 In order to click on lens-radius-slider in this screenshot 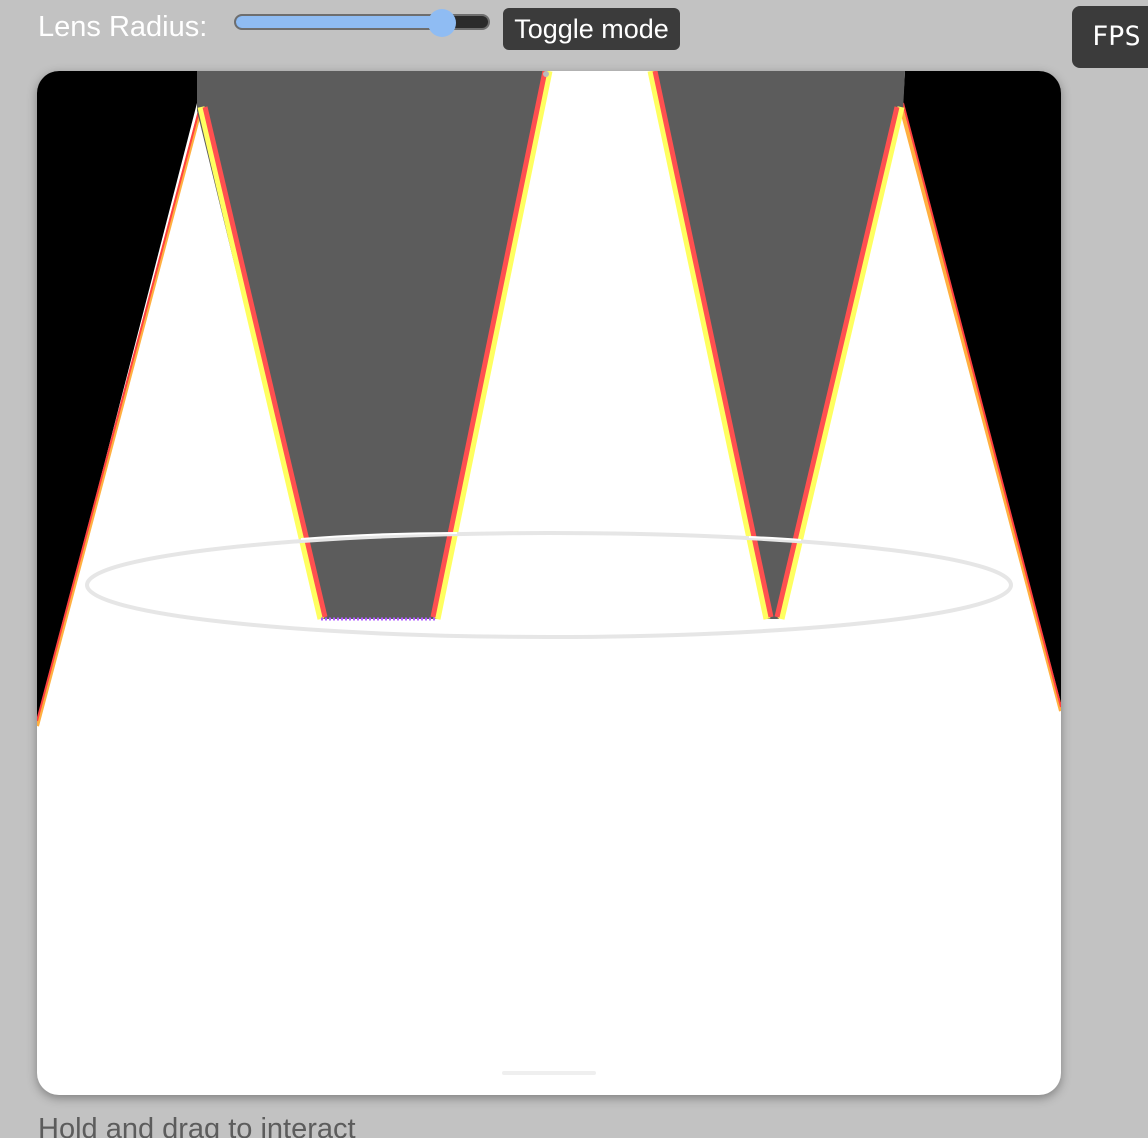, I will do `click(362, 23)`.